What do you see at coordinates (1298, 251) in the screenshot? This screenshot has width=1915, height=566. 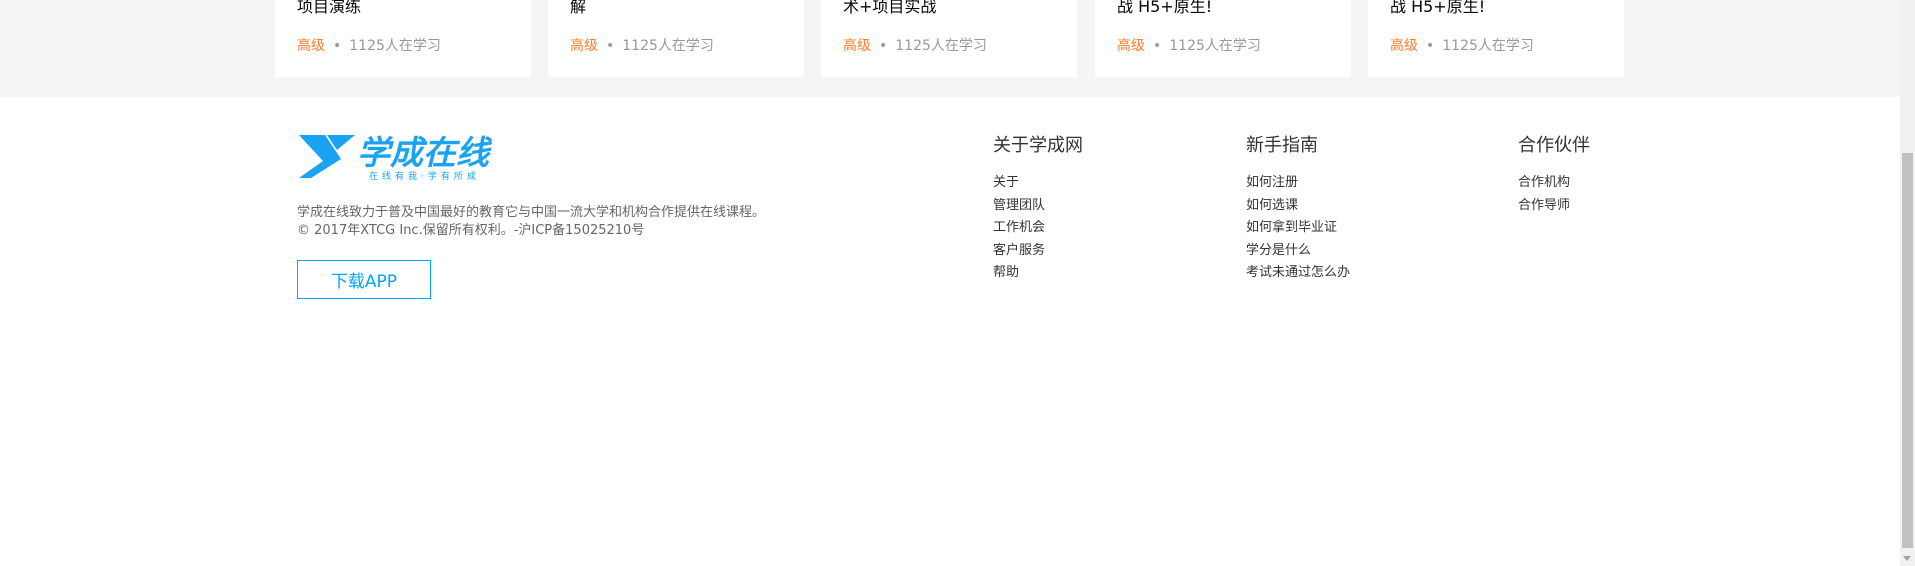 I see `footer-link: 学分是什么` at bounding box center [1298, 251].